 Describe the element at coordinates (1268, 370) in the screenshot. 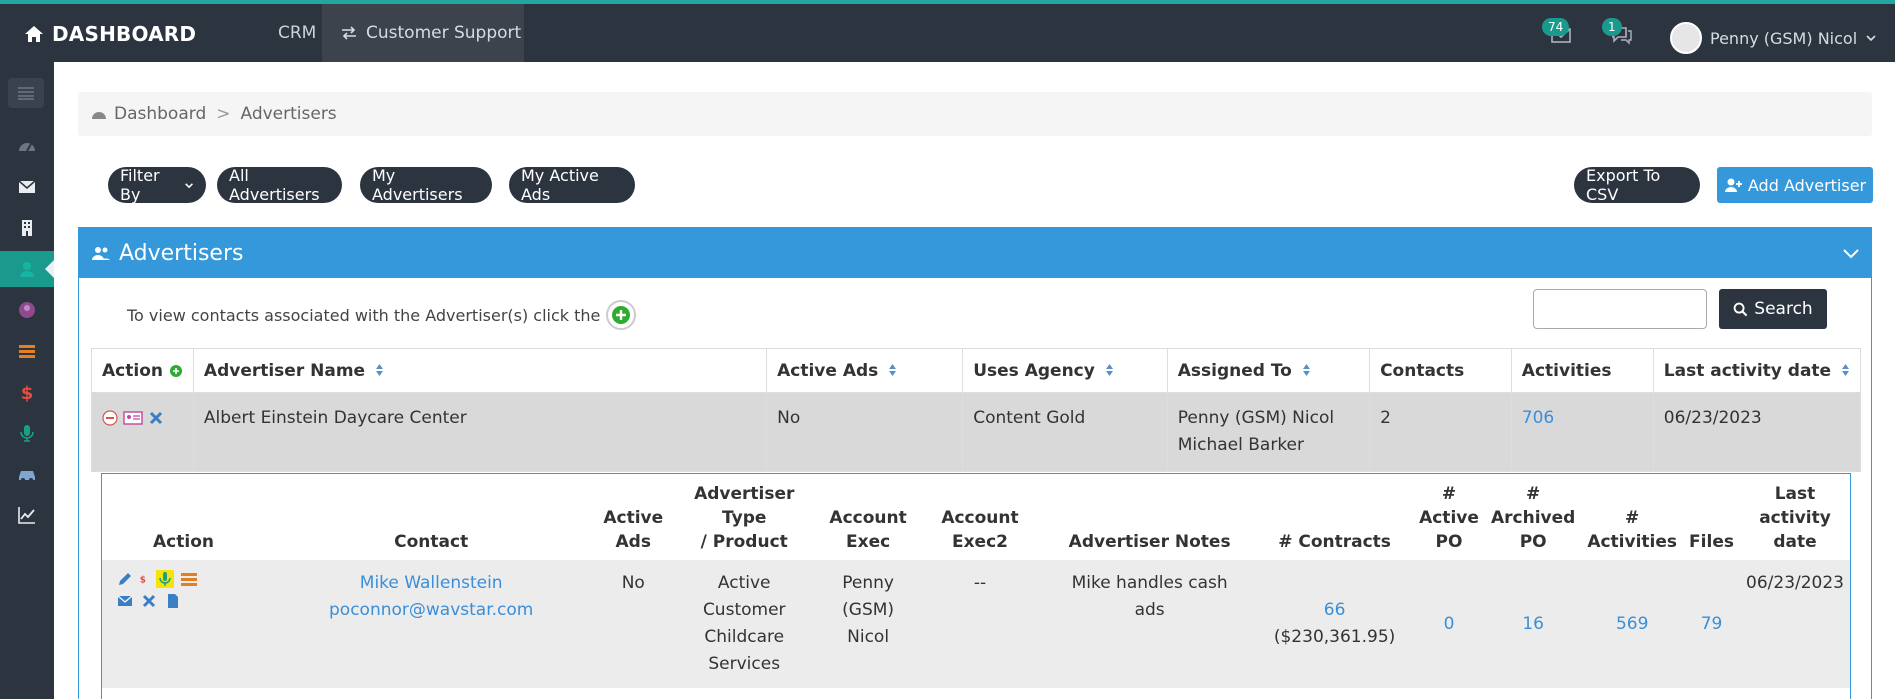

I see `col-assigned-to: Assigned To` at that location.